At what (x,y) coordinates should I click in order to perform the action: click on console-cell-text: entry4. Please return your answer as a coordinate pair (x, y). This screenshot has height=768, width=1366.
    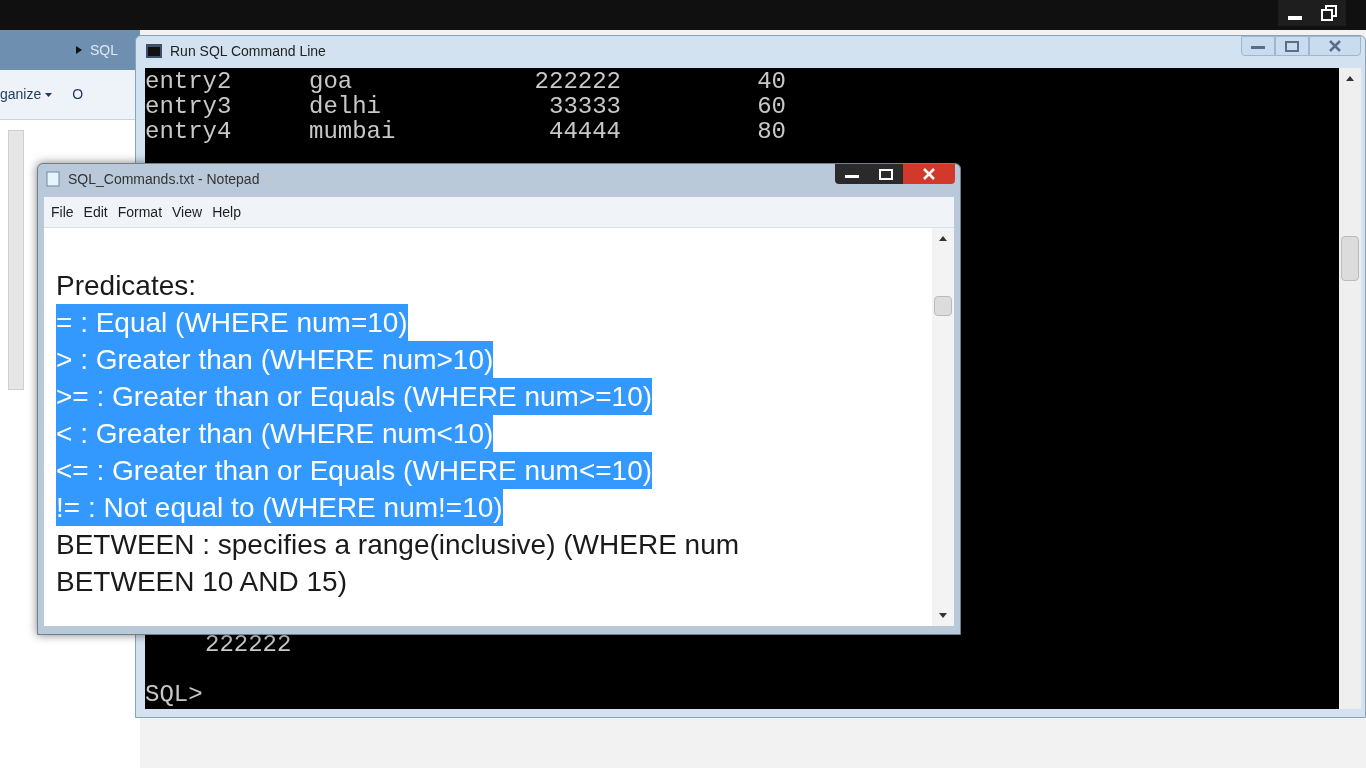
    Looking at the image, I should click on (189, 131).